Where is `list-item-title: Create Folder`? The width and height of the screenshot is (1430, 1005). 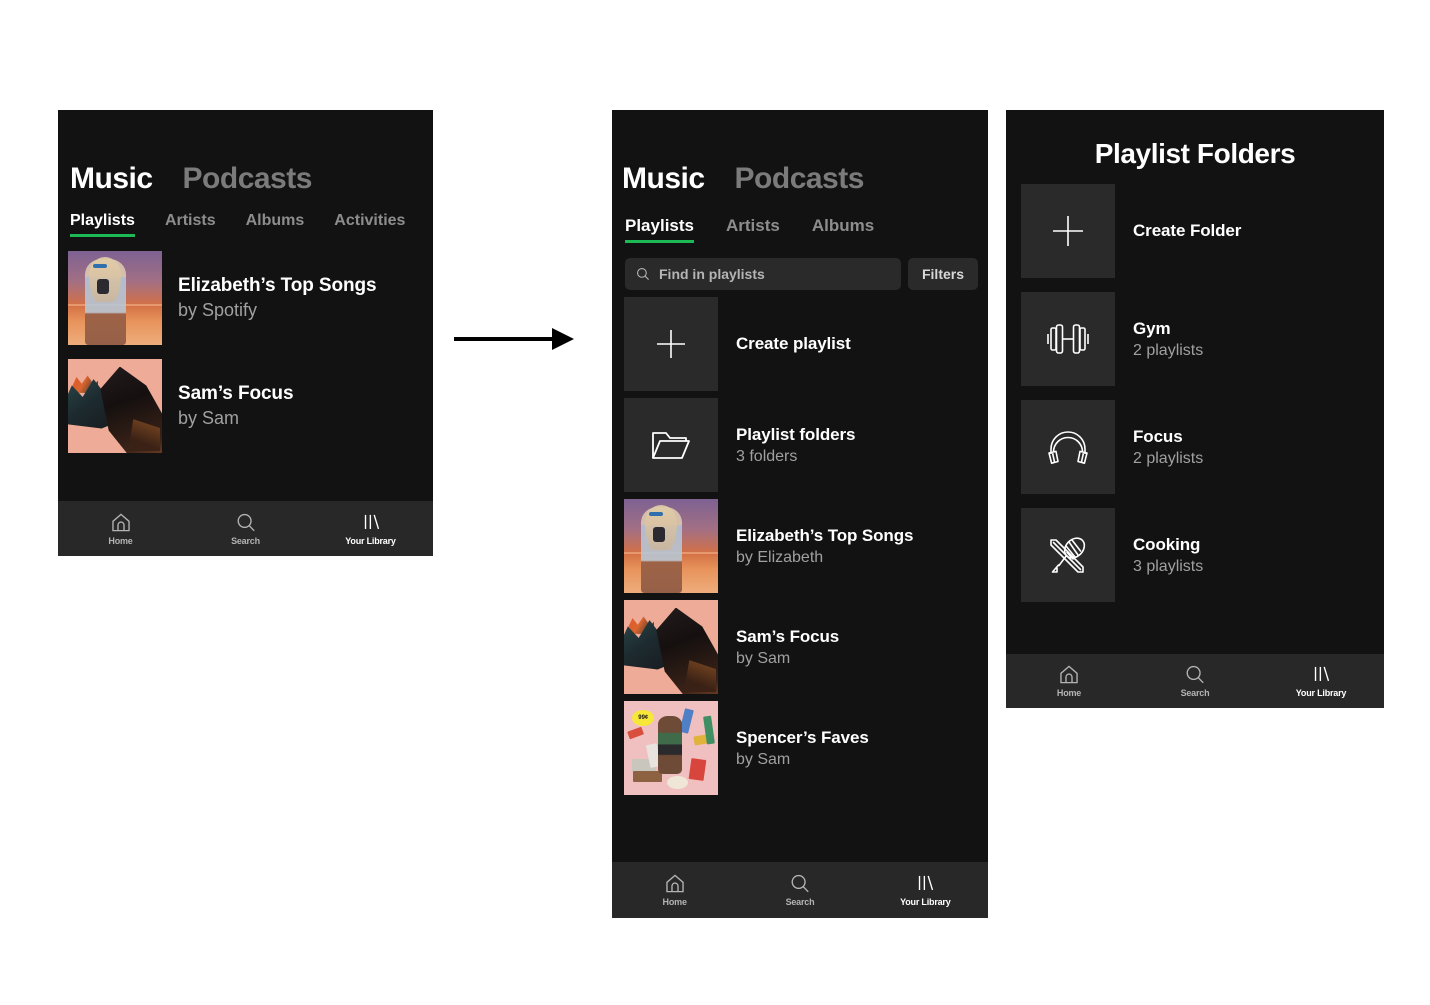 list-item-title: Create Folder is located at coordinates (1187, 230).